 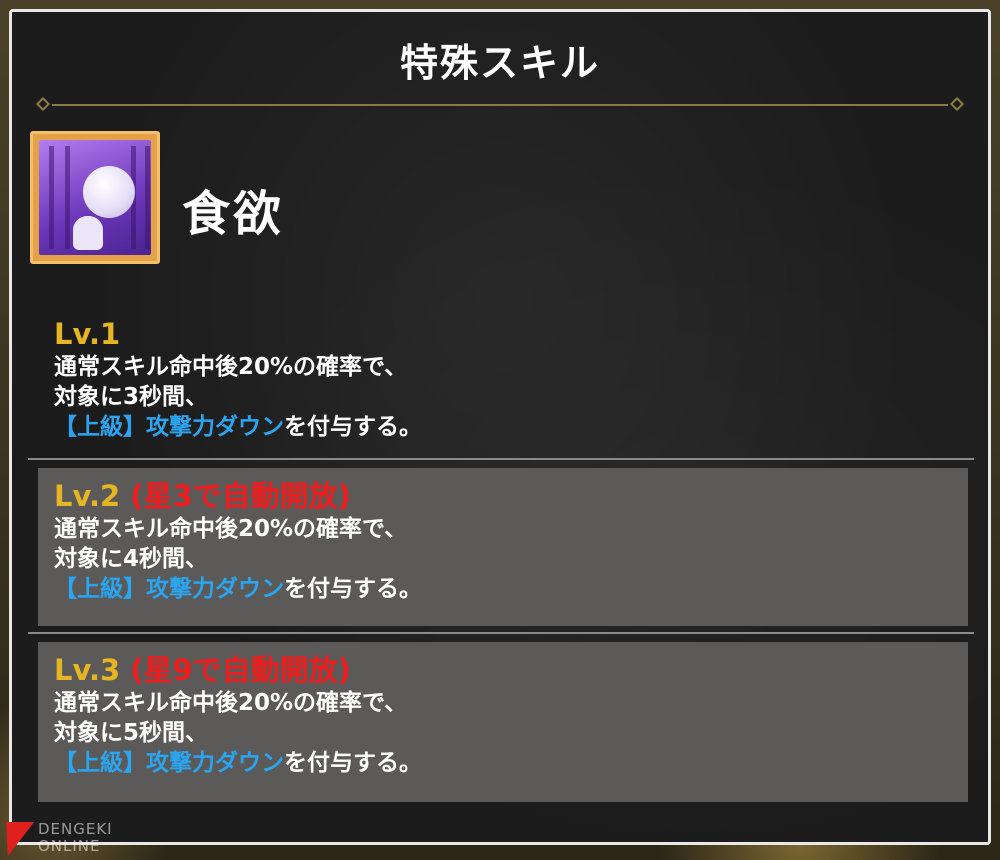 I want to click on title-divider, so click(x=500, y=104).